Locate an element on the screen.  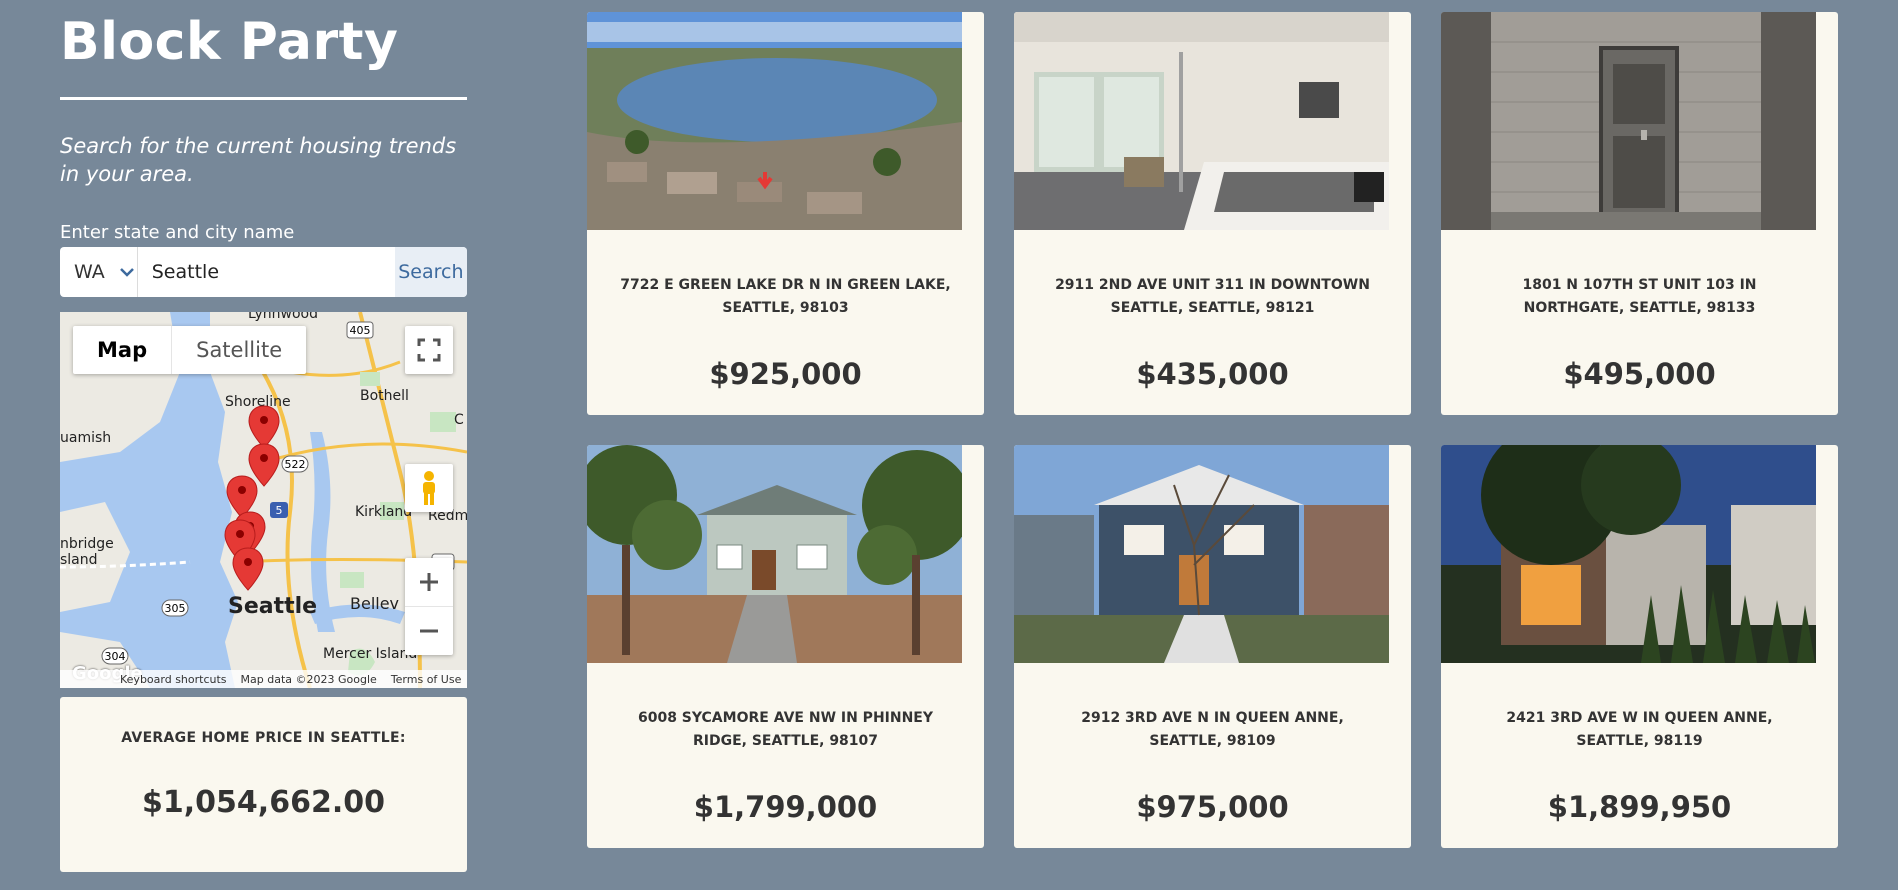
average-price-label: AVERAGE HOME PRICE IN SEATTLE: is located at coordinates (263, 738).